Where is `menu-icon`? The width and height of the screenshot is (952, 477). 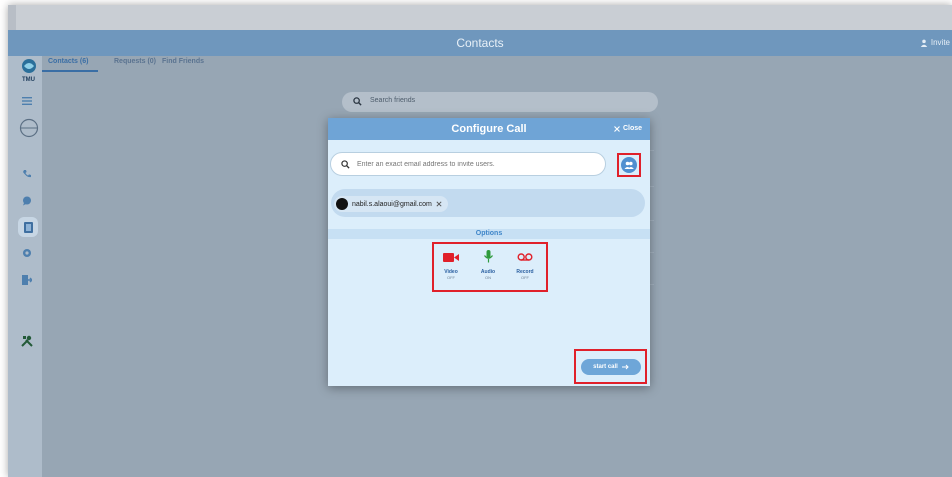 menu-icon is located at coordinates (27, 101).